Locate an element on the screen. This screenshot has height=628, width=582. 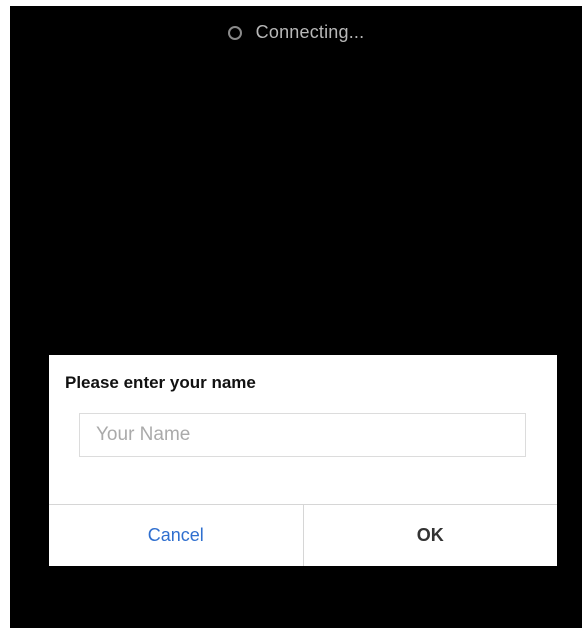
dialog-button-row: Cancel OK is located at coordinates (303, 535).